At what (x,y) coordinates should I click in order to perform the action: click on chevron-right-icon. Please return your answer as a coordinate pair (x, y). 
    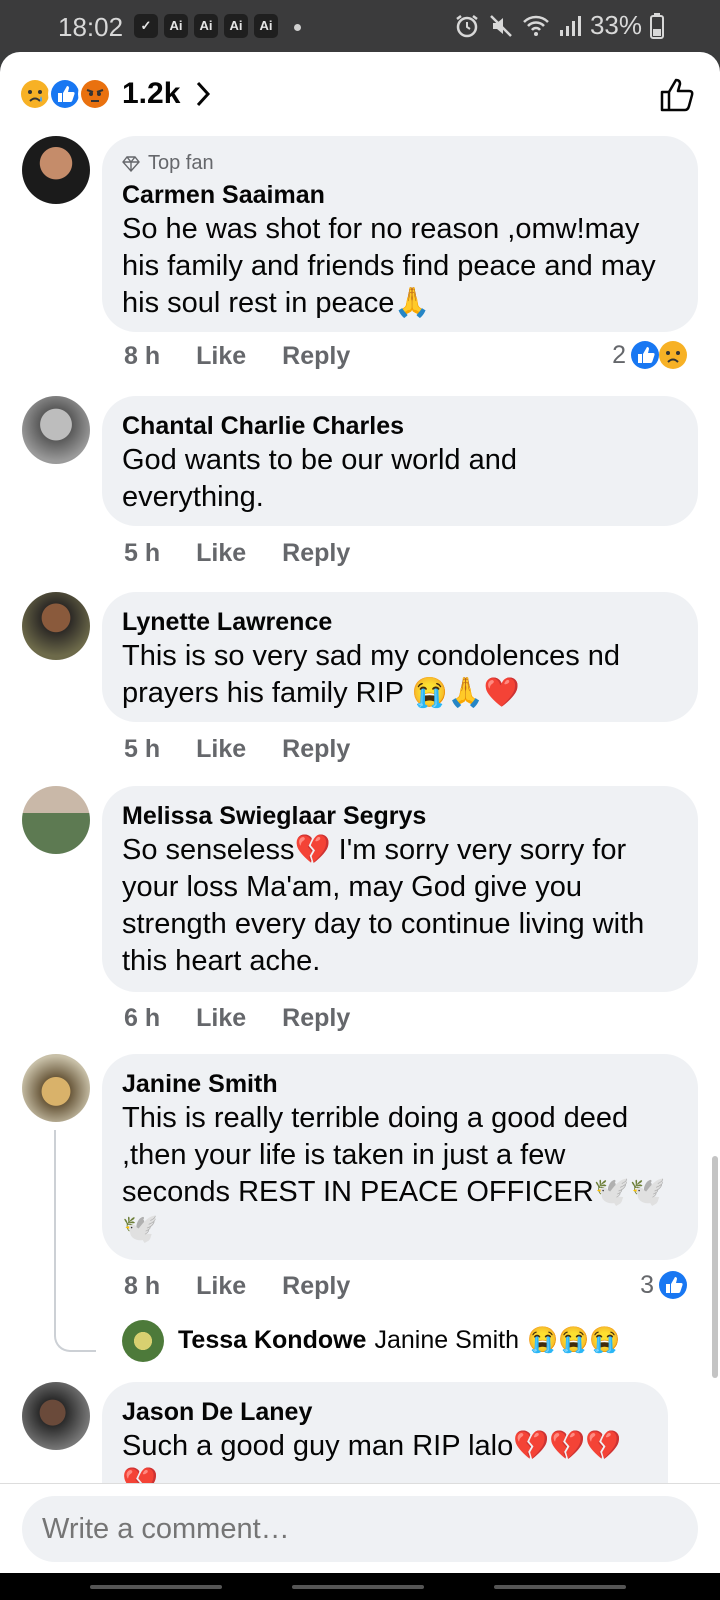
    Looking at the image, I should click on (203, 94).